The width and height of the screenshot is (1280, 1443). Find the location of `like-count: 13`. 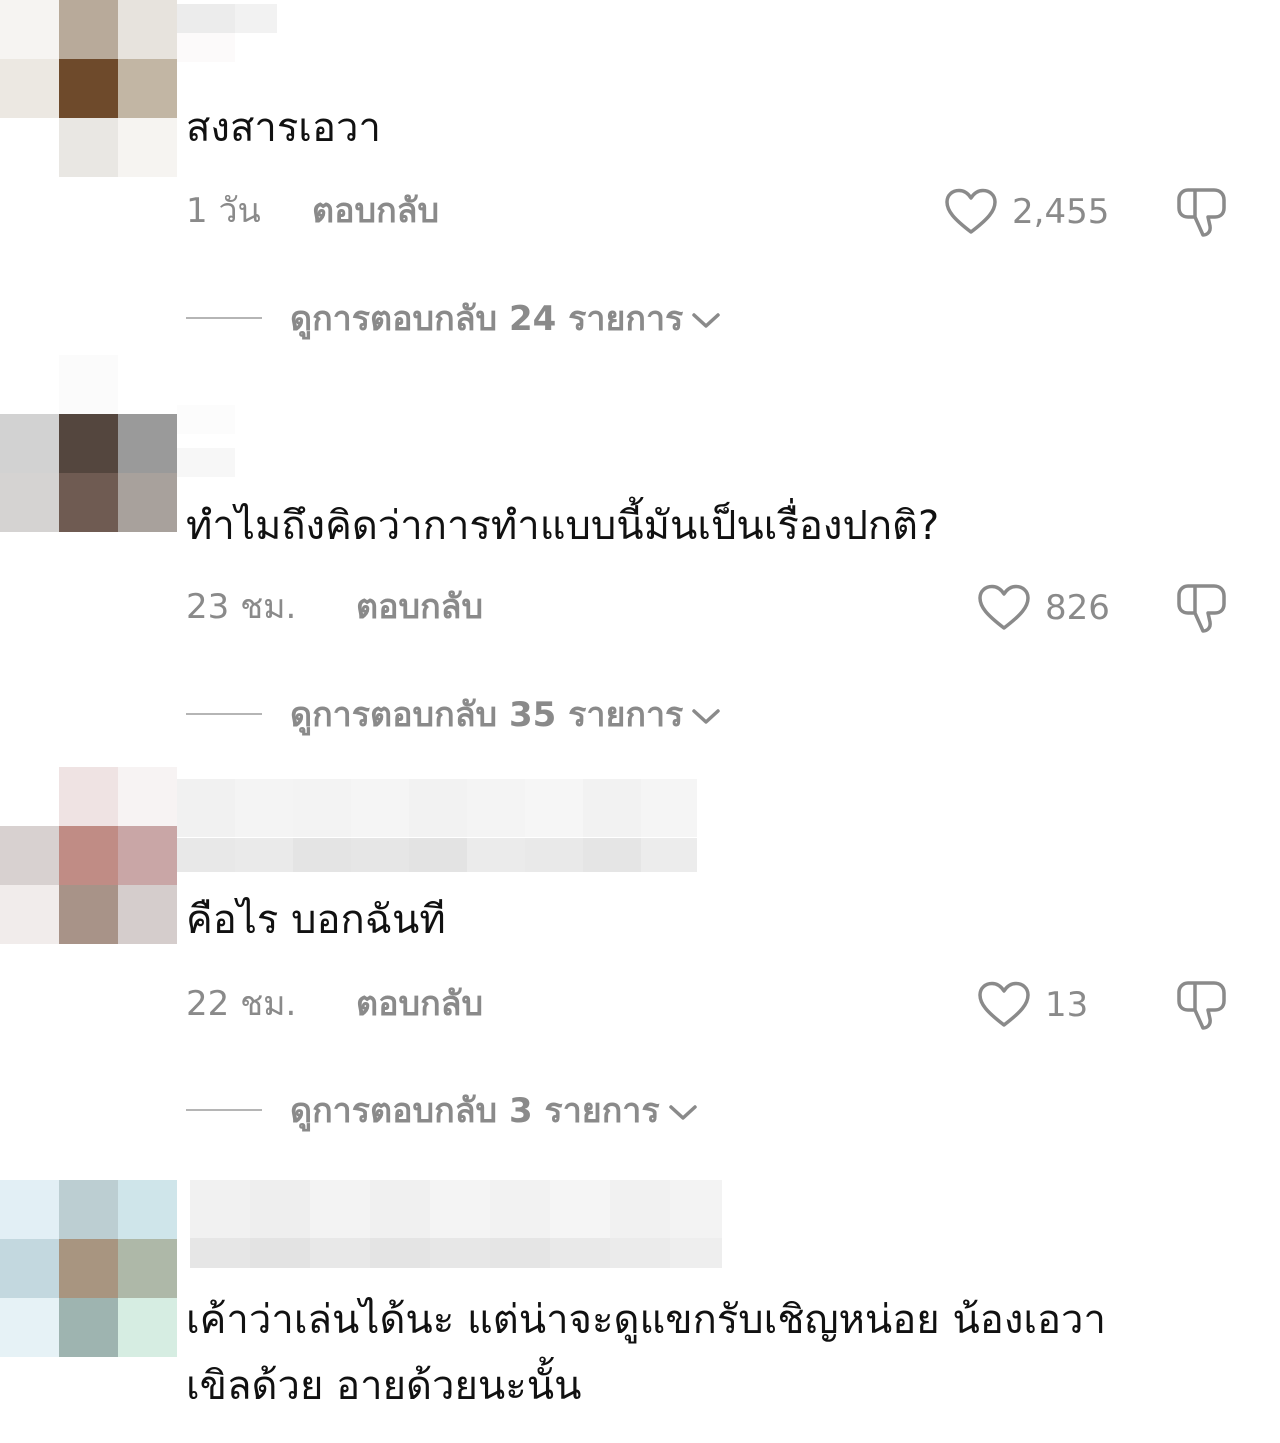

like-count: 13 is located at coordinates (1067, 1005).